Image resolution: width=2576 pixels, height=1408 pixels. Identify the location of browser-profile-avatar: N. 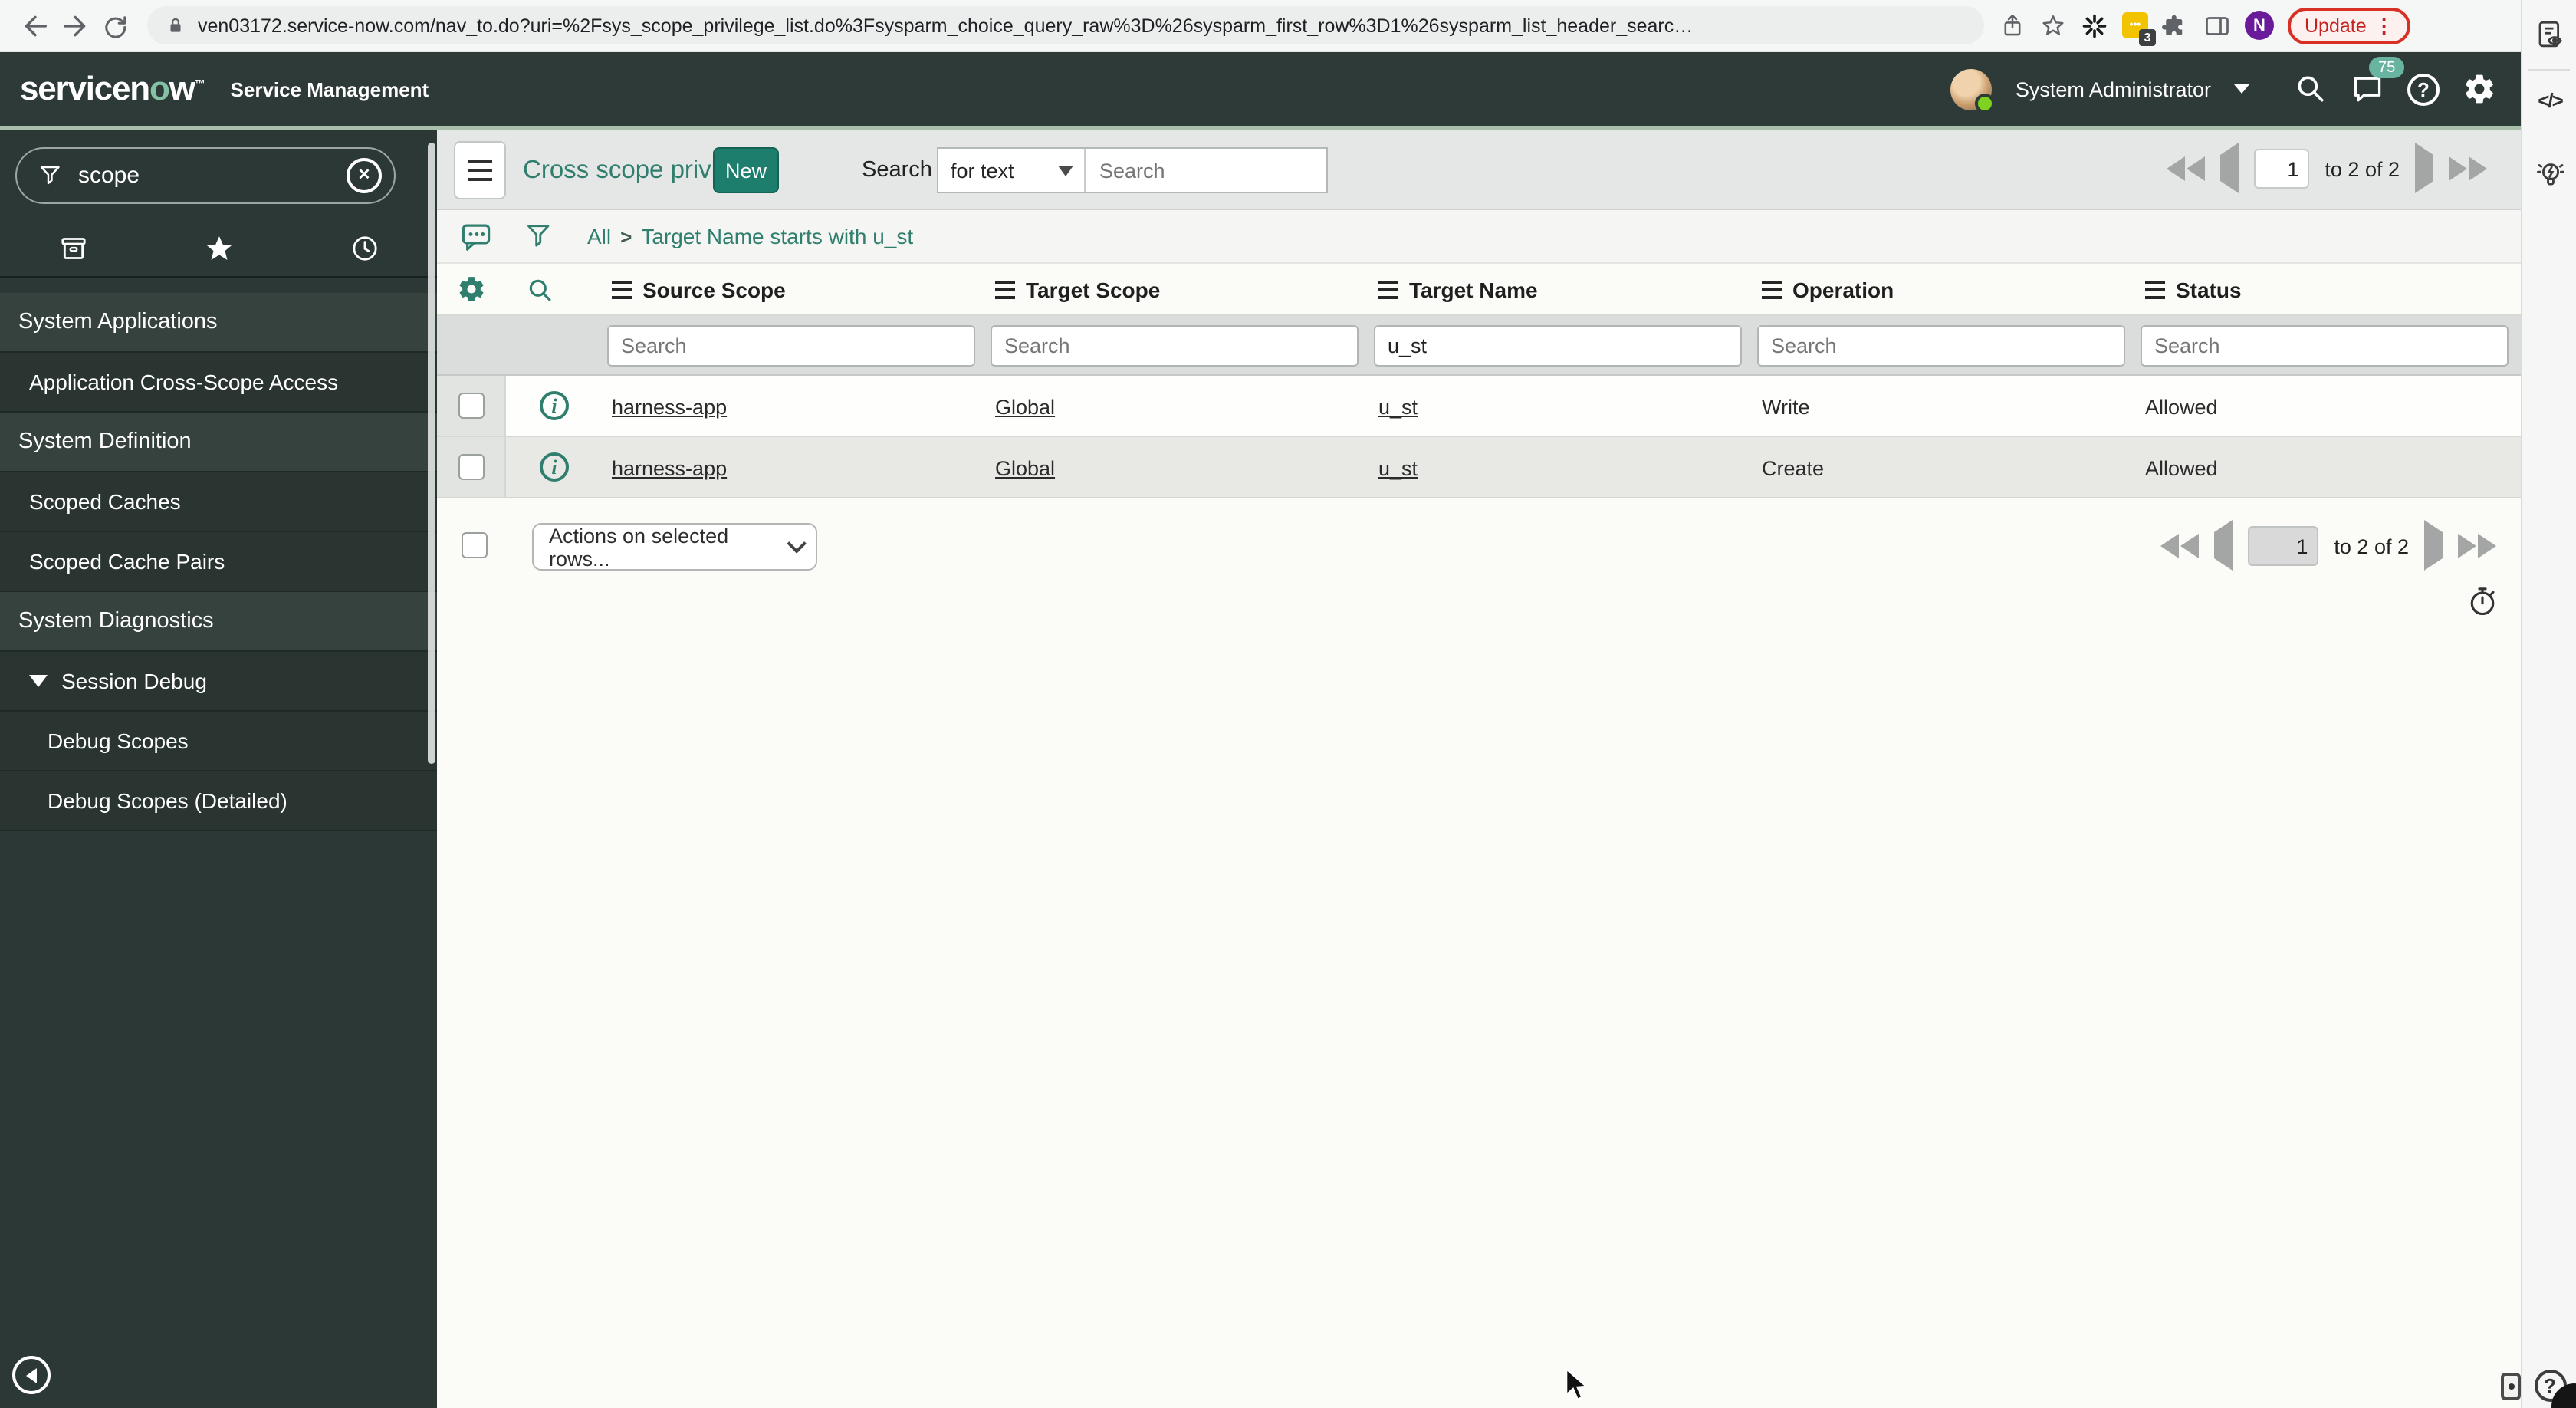
(2260, 25).